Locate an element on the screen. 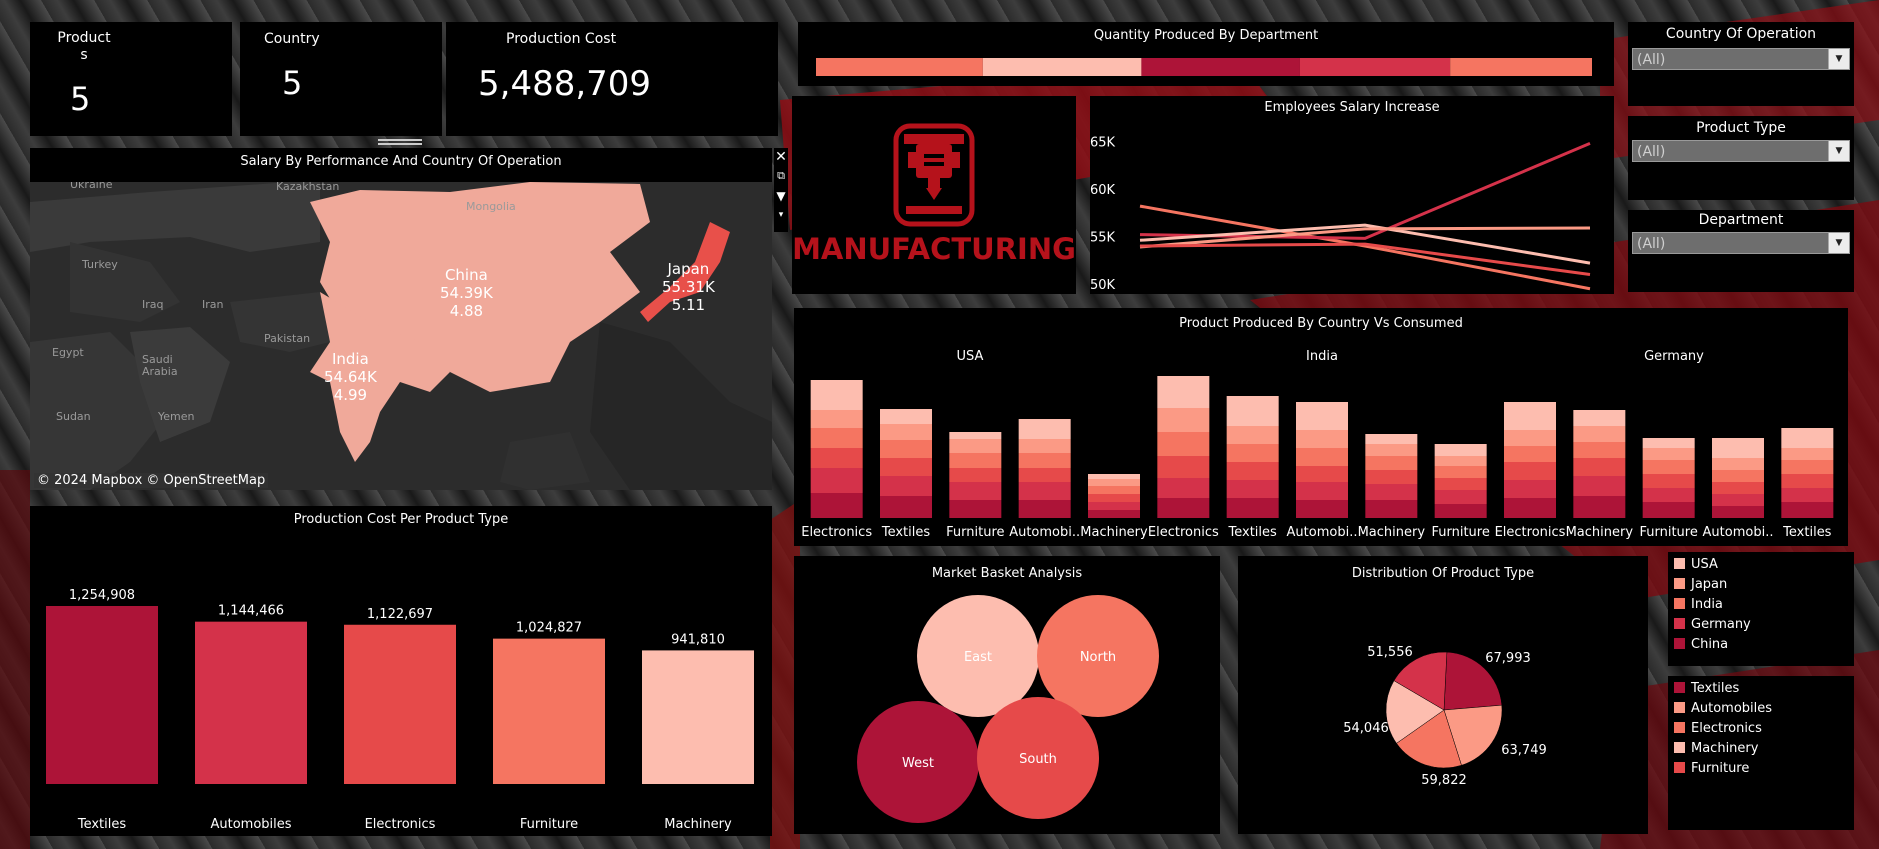  product-legend-item: Textiles is located at coordinates (1706, 689).